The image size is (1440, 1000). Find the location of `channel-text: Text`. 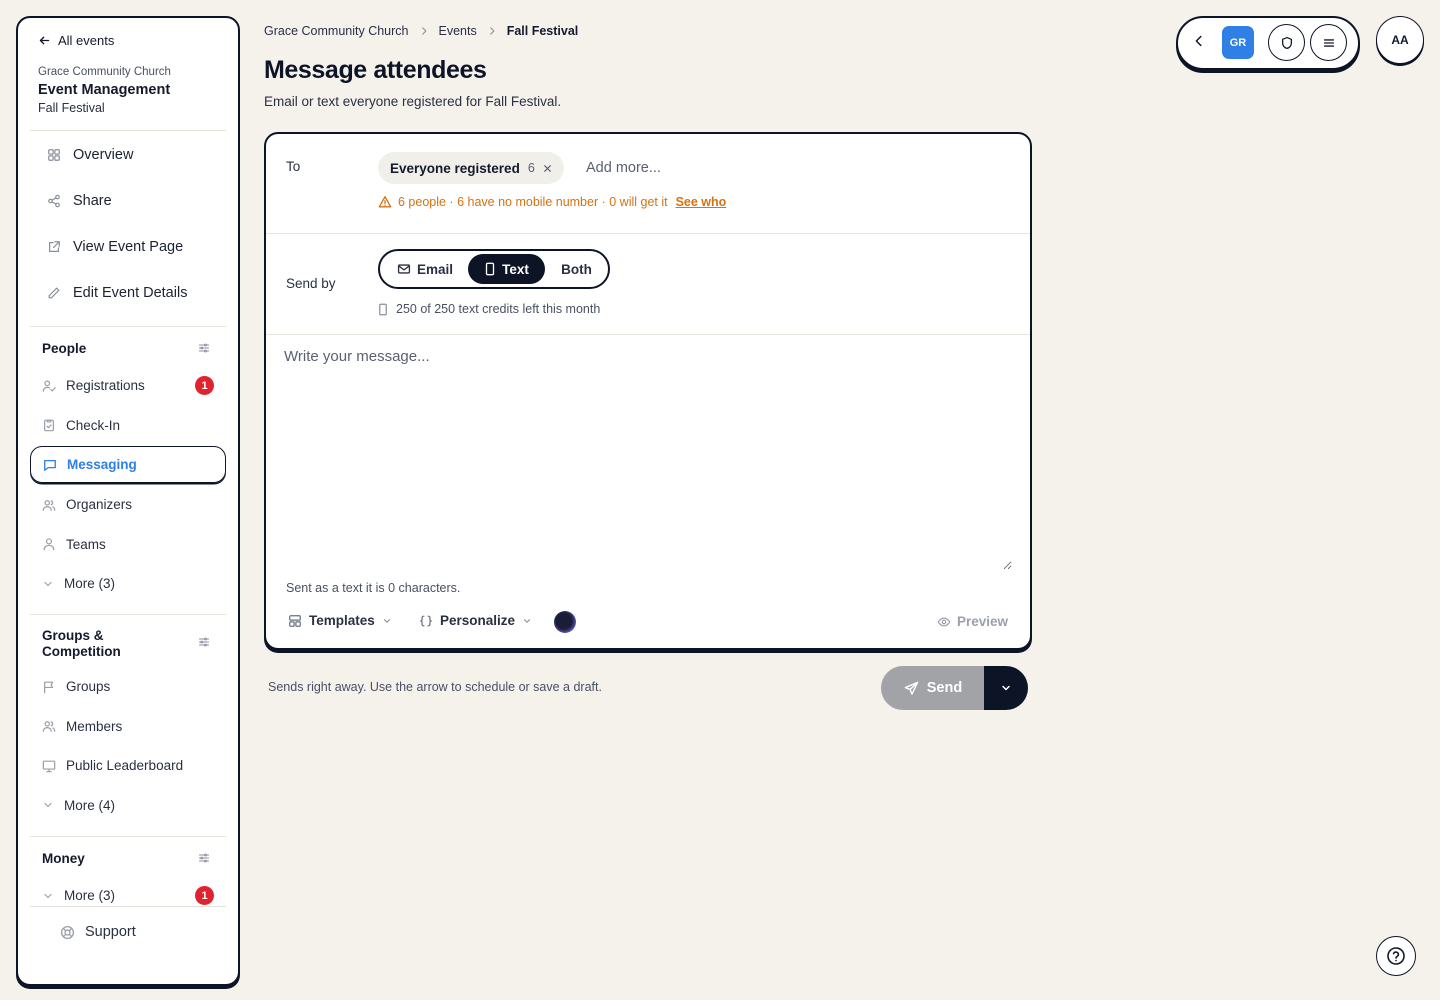

channel-text: Text is located at coordinates (506, 269).